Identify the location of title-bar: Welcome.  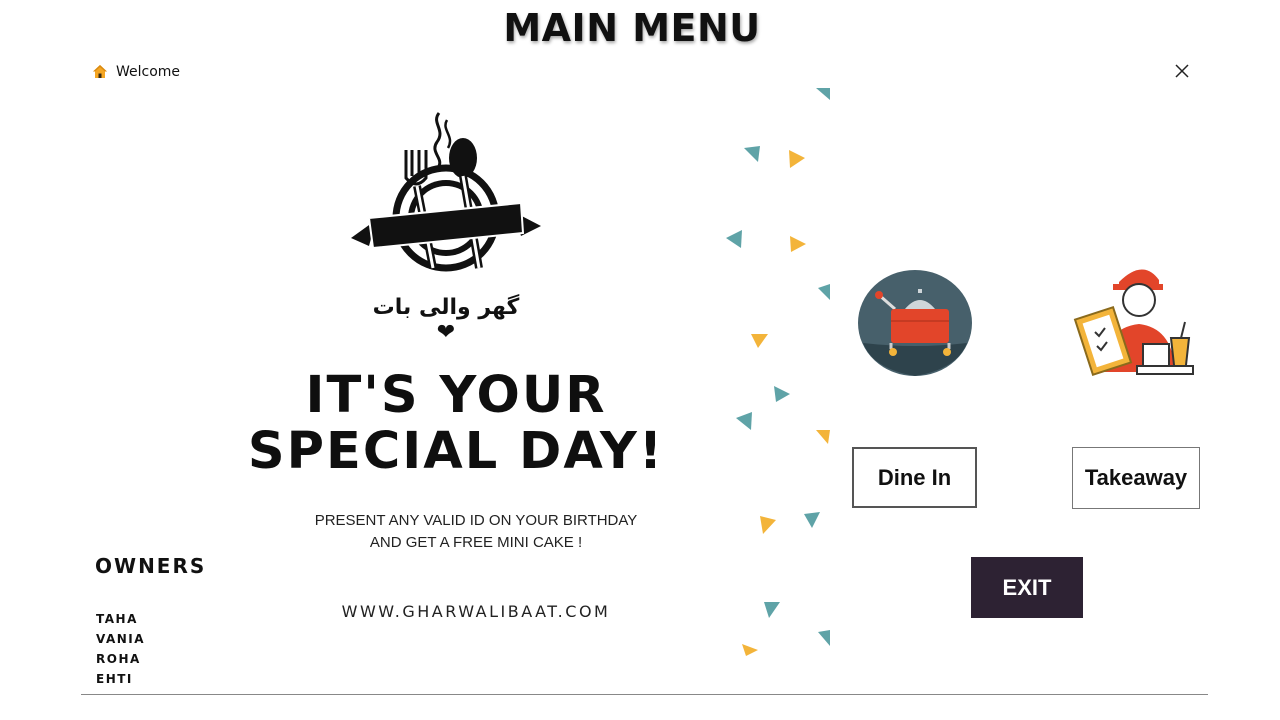
(644, 72).